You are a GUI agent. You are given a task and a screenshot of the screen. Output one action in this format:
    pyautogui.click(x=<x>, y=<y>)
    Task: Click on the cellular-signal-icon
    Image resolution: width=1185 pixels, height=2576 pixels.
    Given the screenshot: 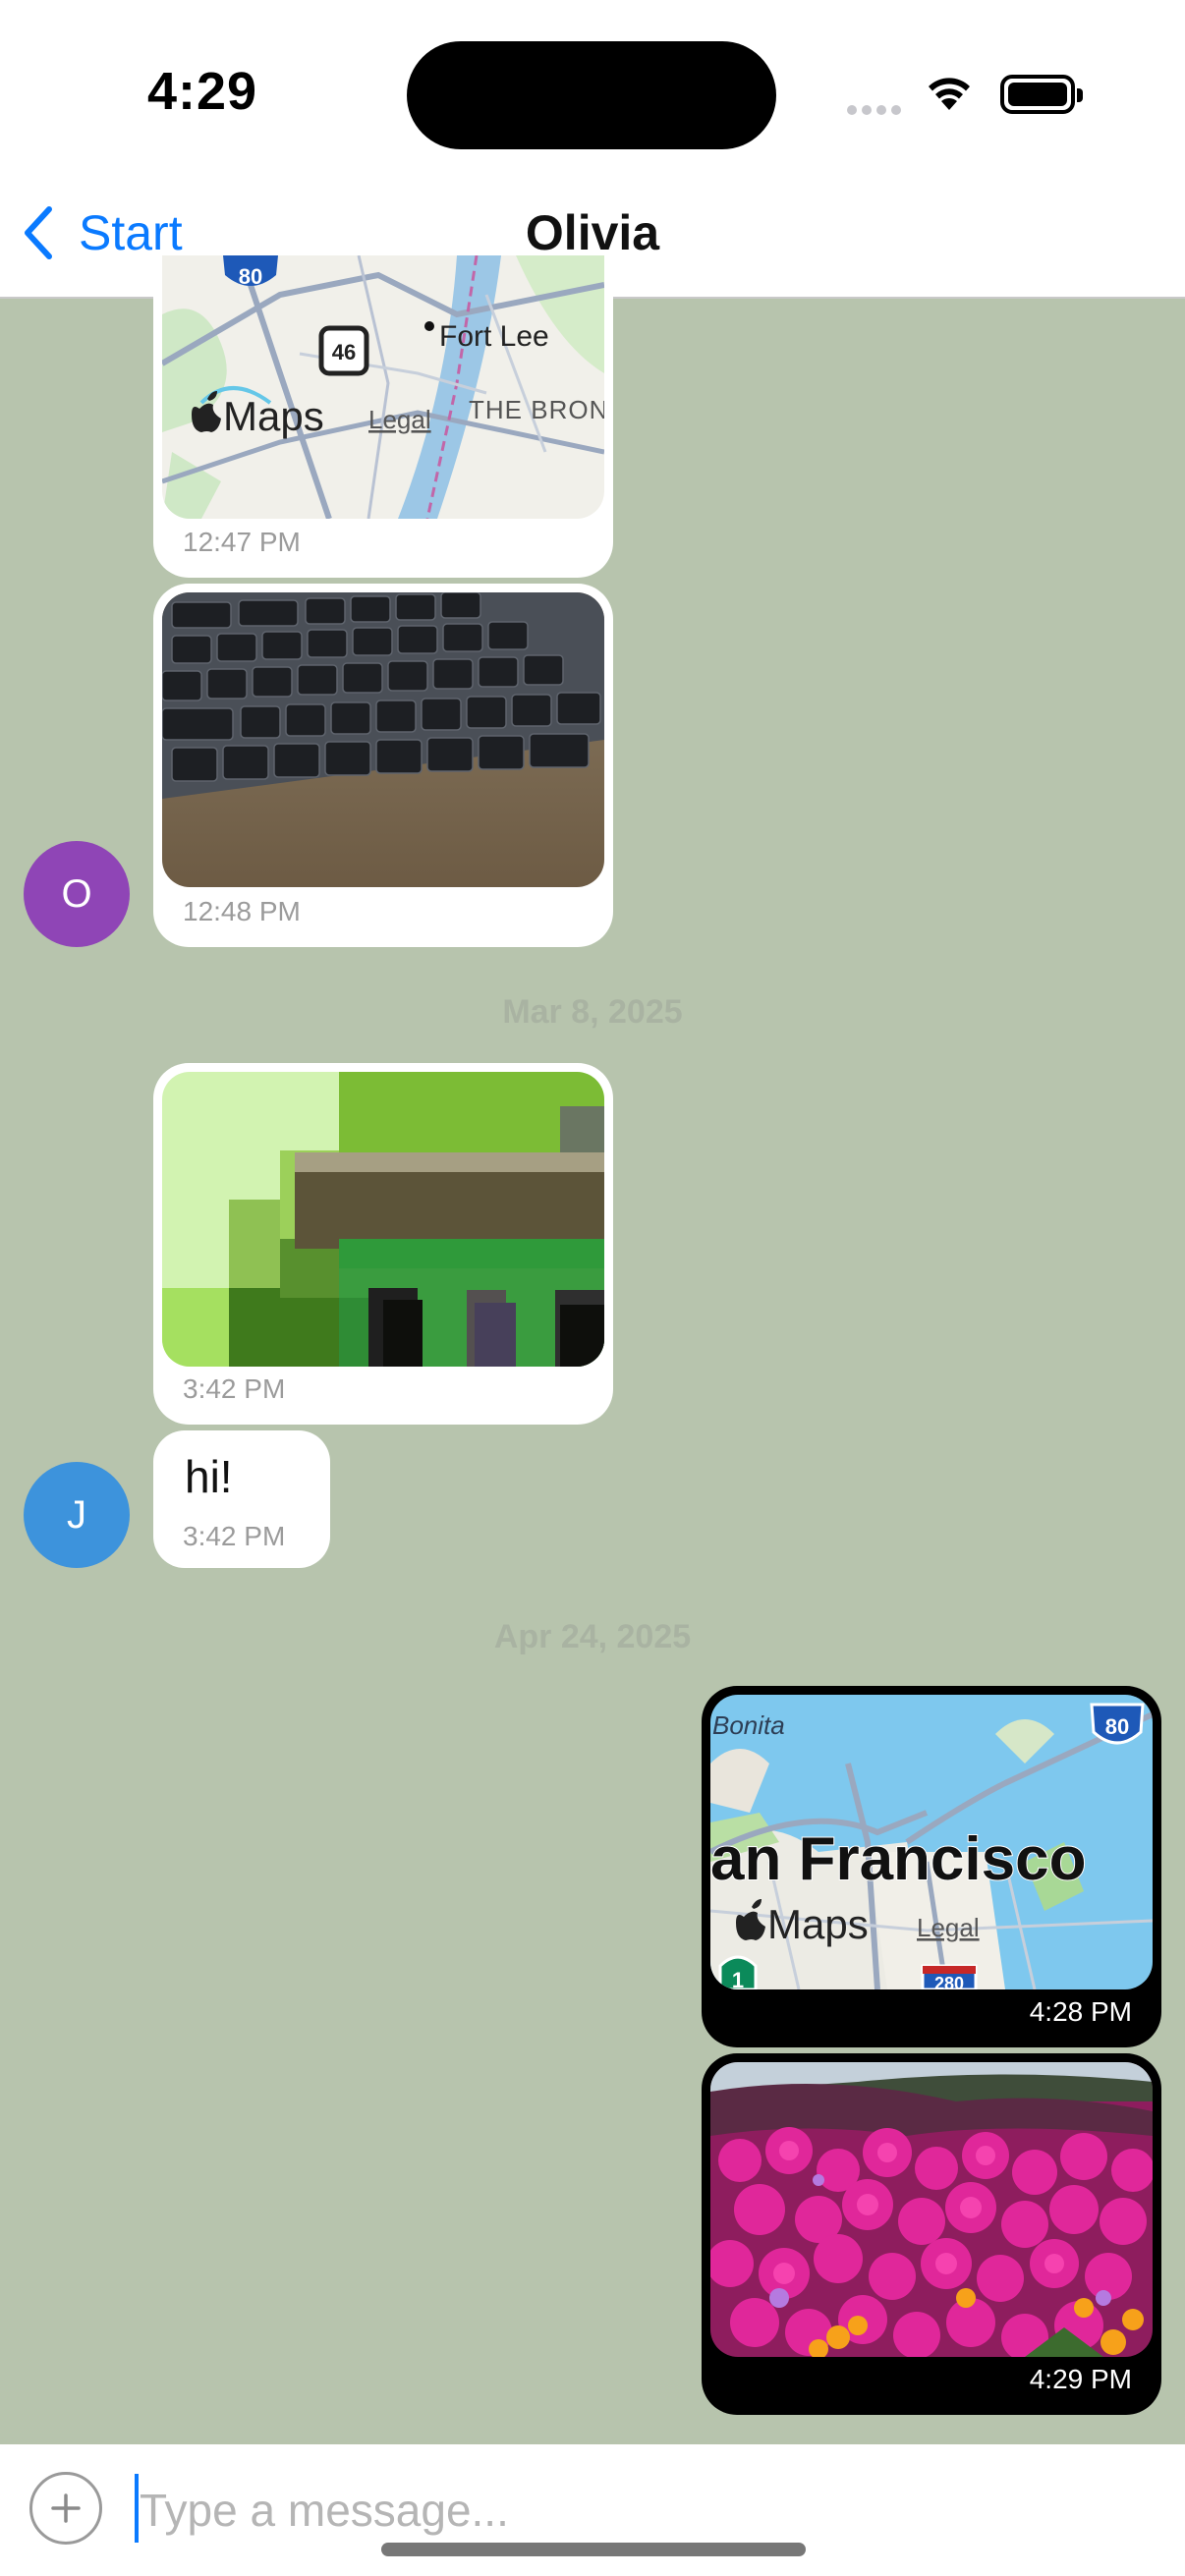 What is the action you would take?
    pyautogui.click(x=877, y=111)
    